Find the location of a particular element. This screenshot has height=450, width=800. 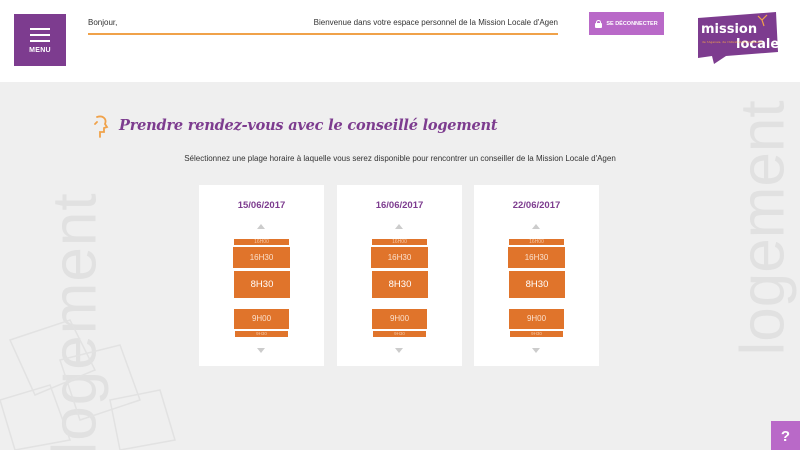

decorative-shapes is located at coordinates (88, 384).